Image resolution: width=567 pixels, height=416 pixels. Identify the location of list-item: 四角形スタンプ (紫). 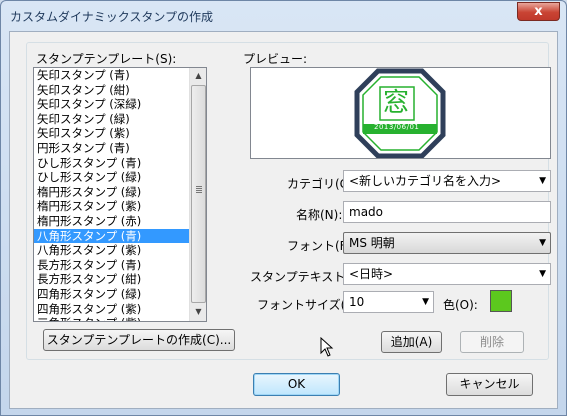
(120, 309).